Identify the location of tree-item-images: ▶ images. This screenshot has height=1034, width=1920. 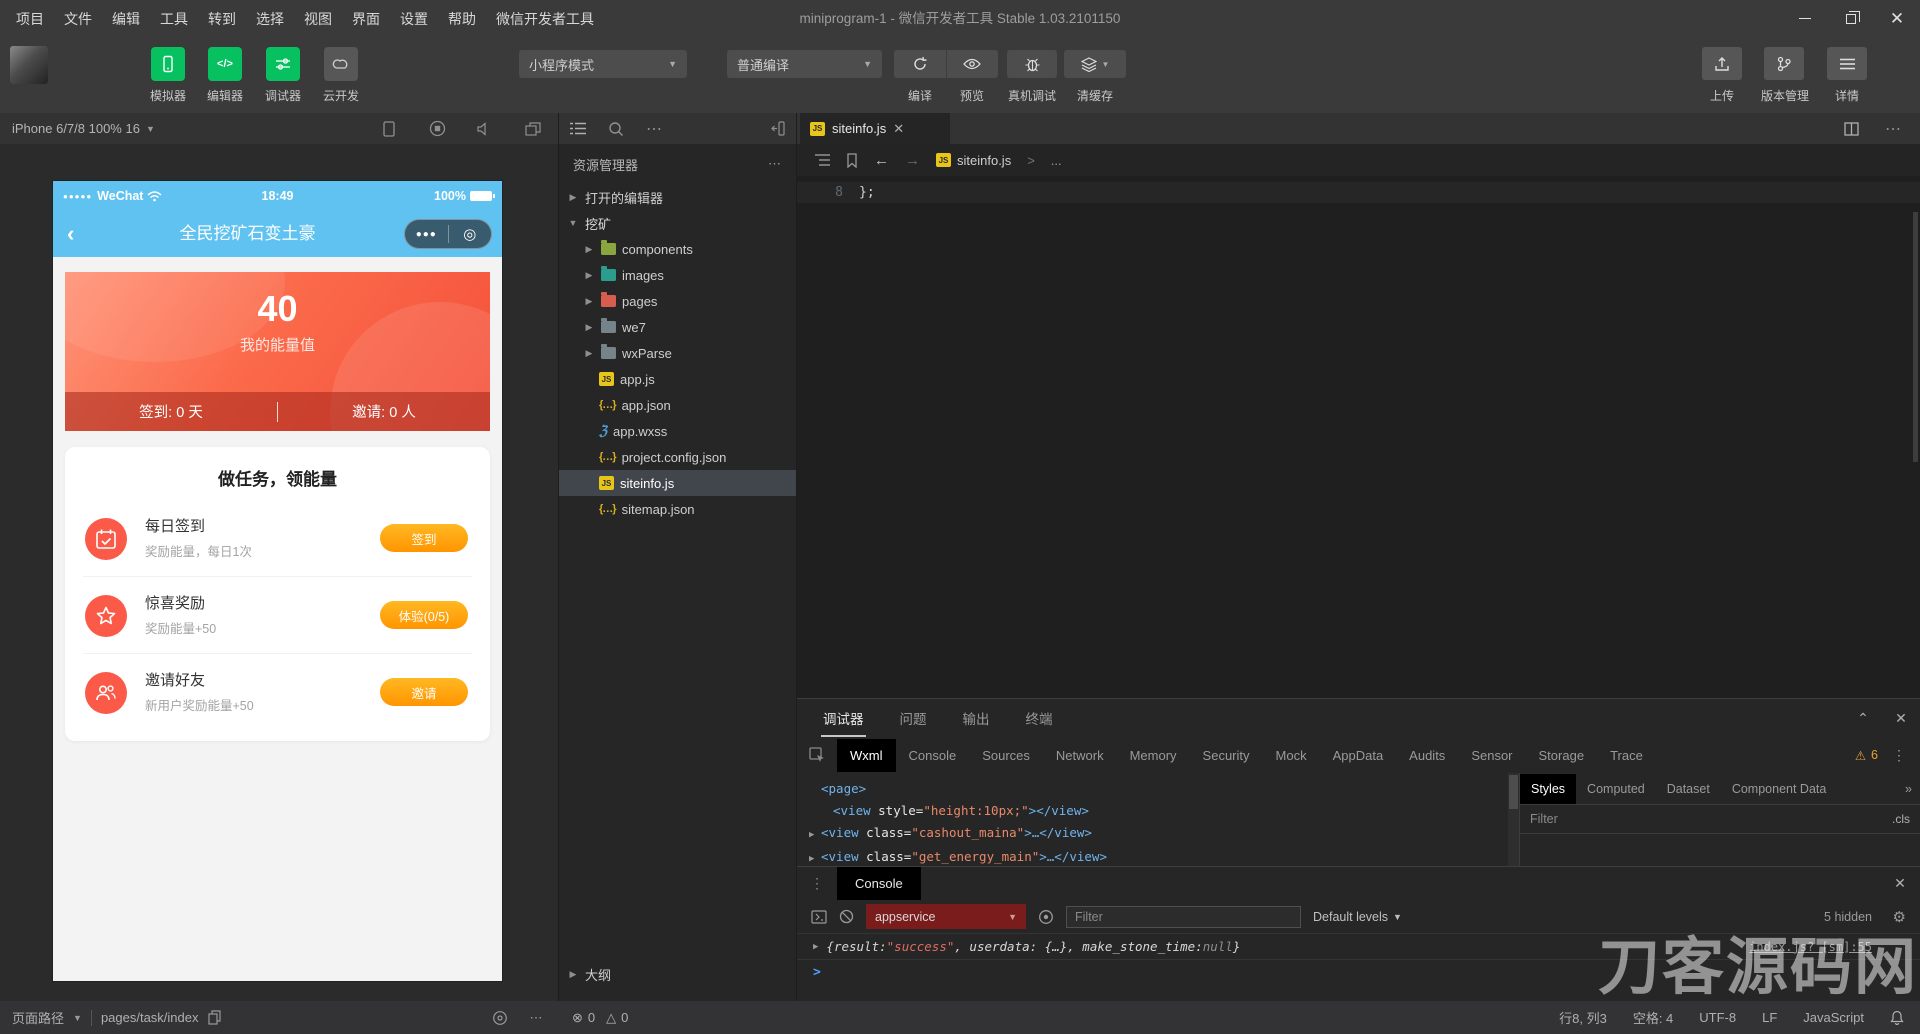
(677, 275).